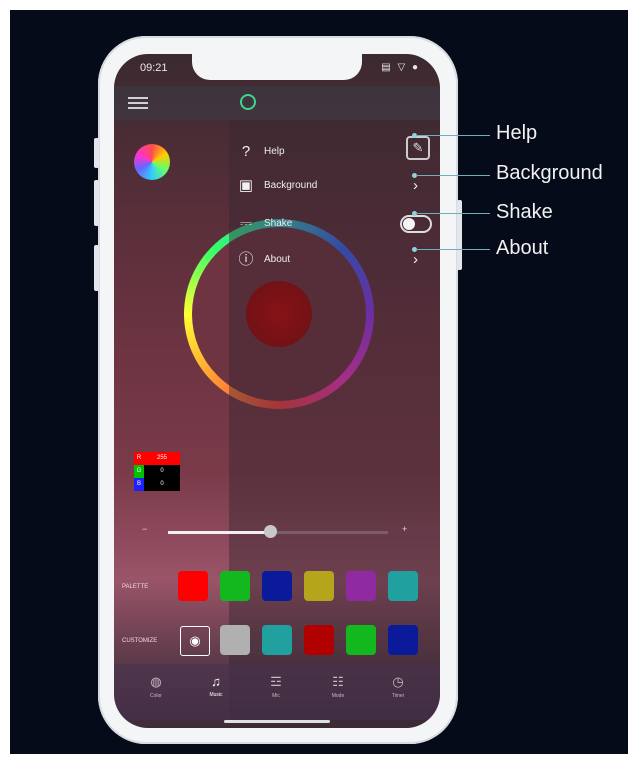 This screenshot has width=635, height=762. Describe the element at coordinates (278, 532) in the screenshot. I see `brightness-slider` at that location.